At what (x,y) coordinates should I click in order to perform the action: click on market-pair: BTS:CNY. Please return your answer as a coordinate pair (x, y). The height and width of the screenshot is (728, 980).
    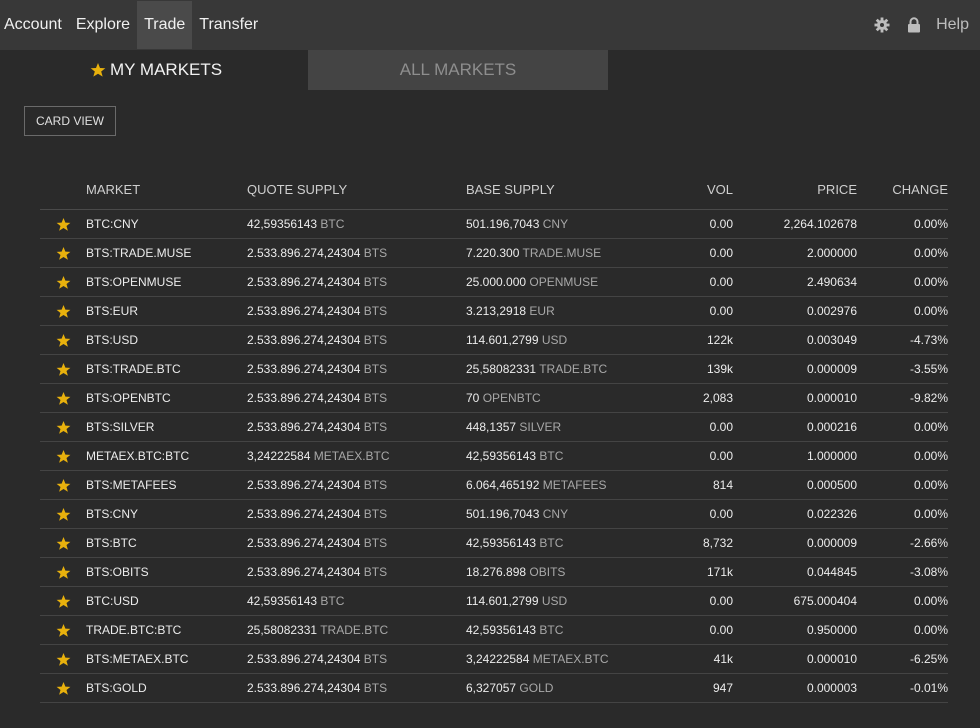
    Looking at the image, I should click on (166, 514).